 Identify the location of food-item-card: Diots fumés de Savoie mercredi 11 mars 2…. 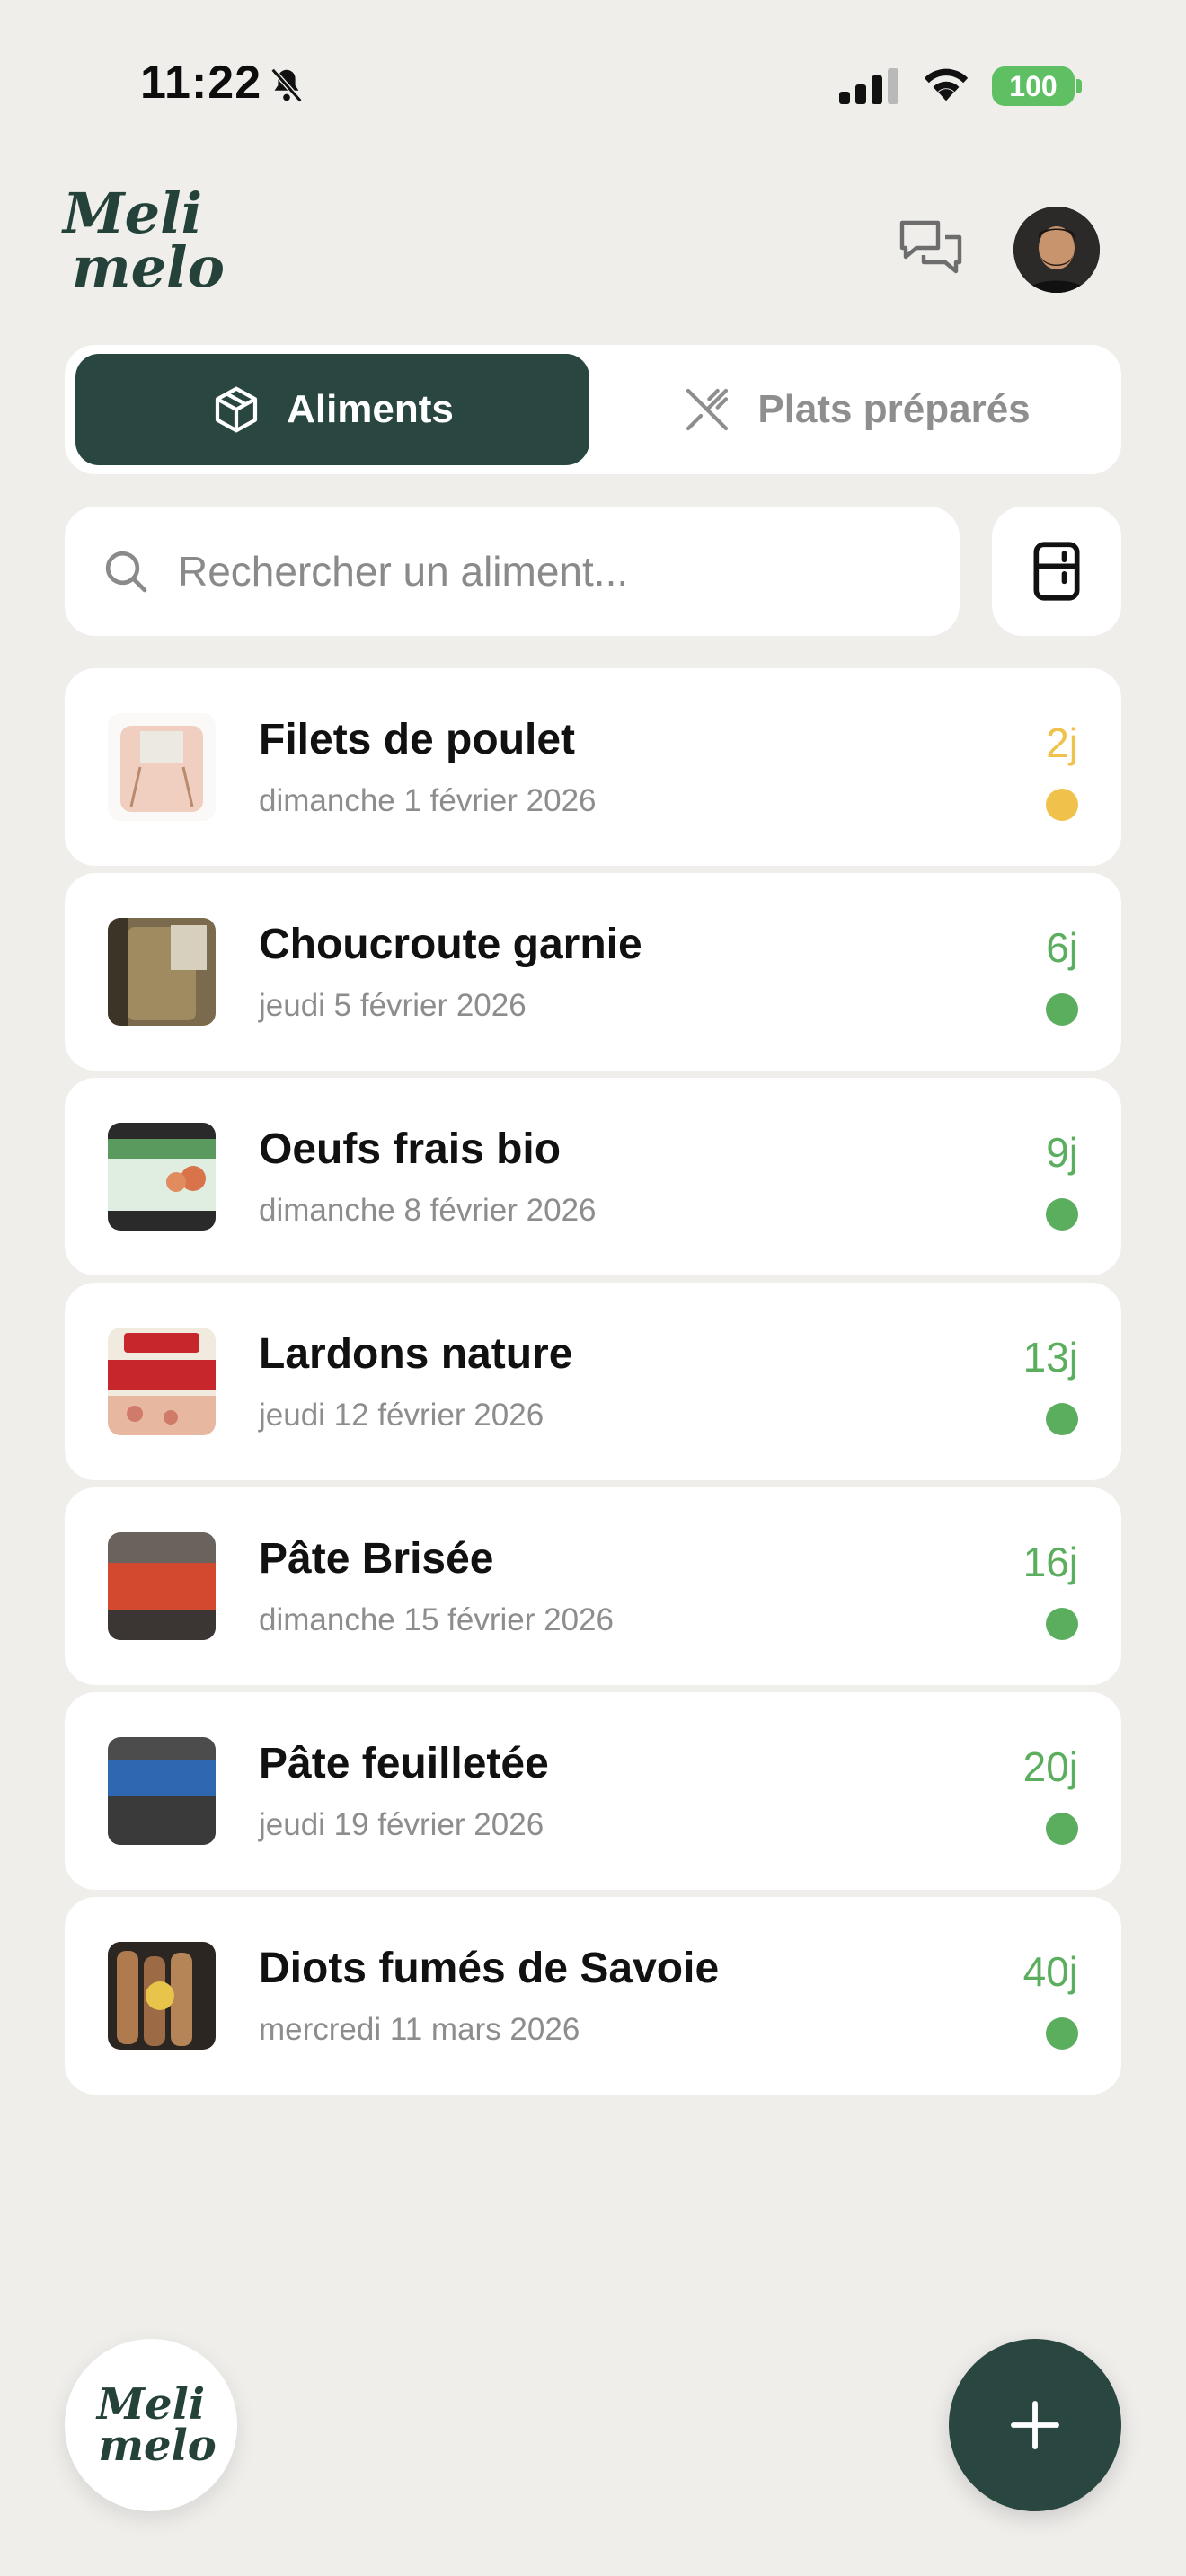
(593, 1996).